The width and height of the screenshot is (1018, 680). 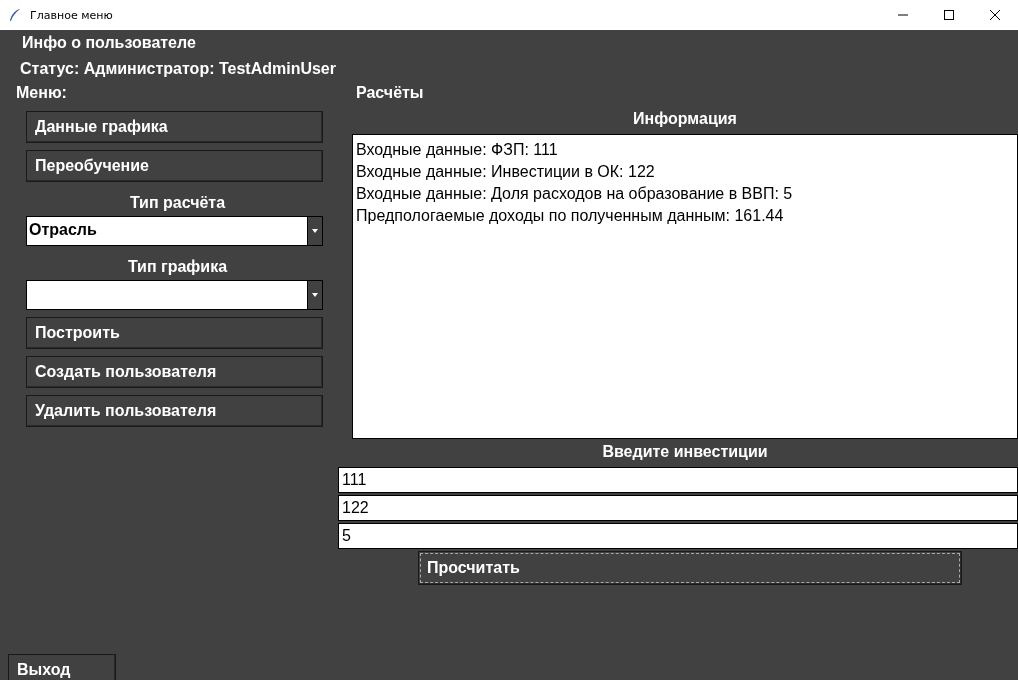 I want to click on calculate-button: Просчитать, so click(x=690, y=568).